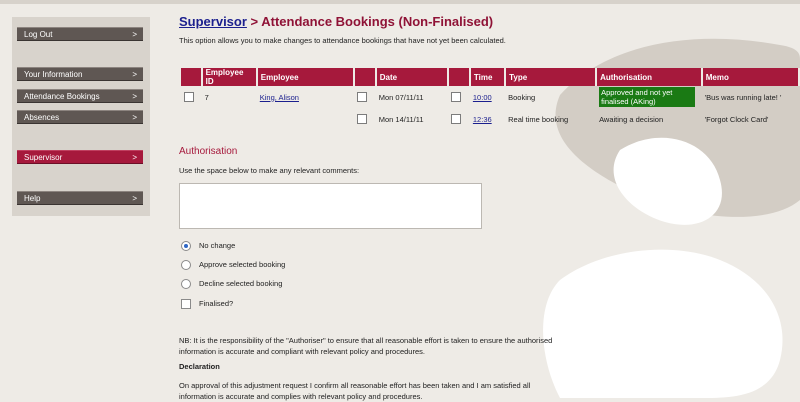  Describe the element at coordinates (306, 77) in the screenshot. I see `column-header-employee: Employee` at that location.